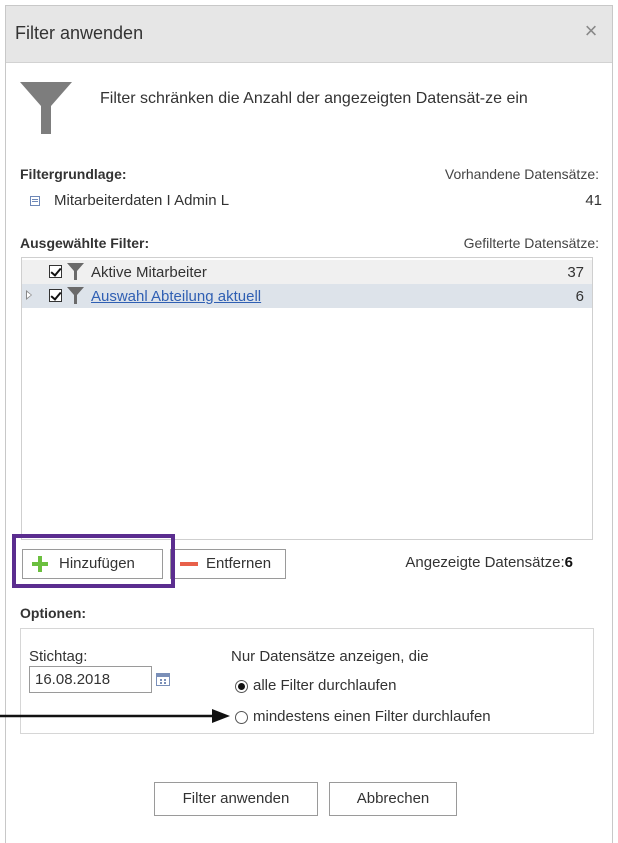  I want to click on shown-records-label: Angezeigte Datensätze:, so click(485, 562).